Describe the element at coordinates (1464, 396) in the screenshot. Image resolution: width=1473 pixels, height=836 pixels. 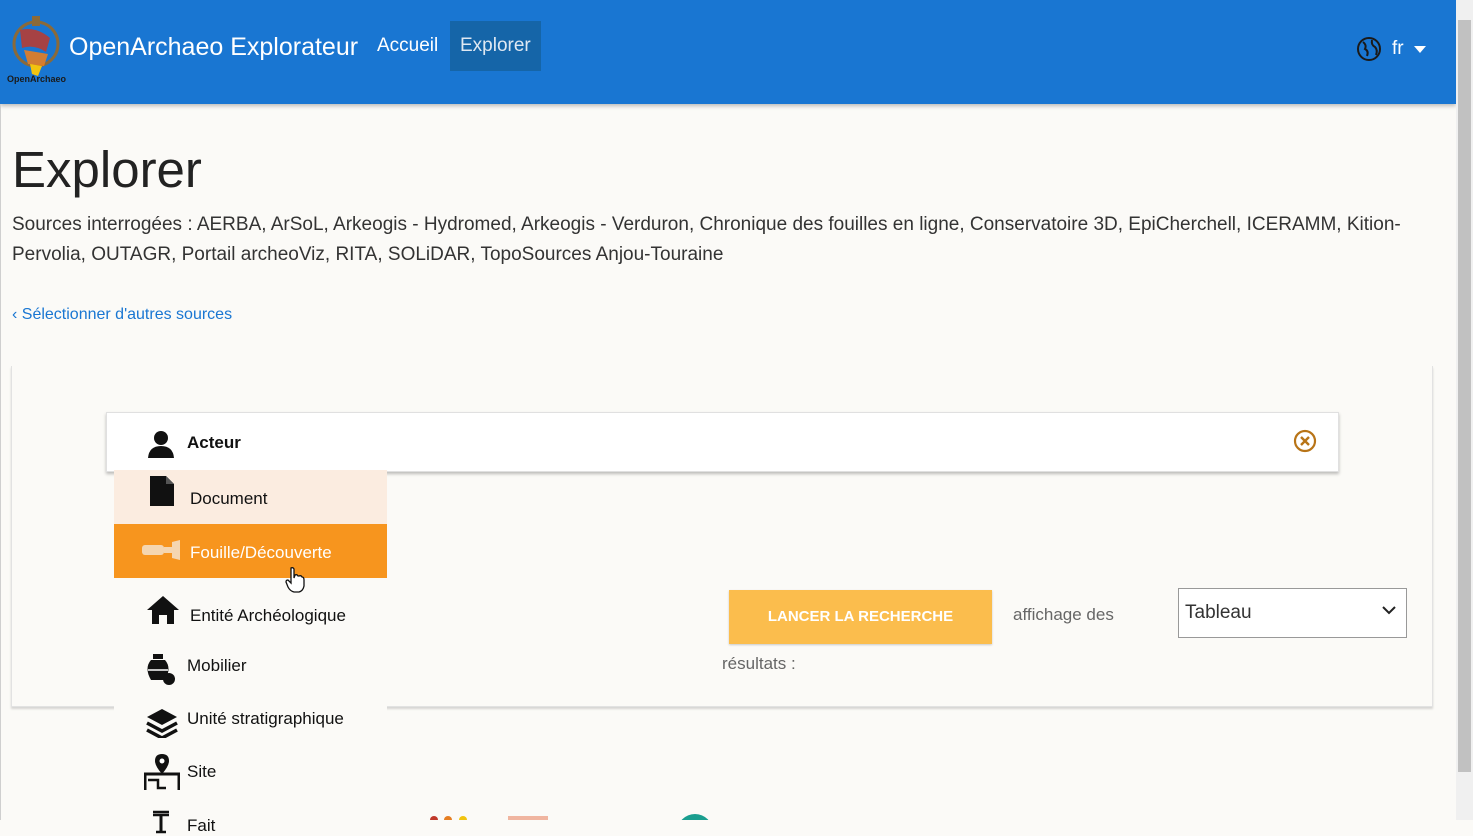
I see `scrollbar-thumb` at that location.